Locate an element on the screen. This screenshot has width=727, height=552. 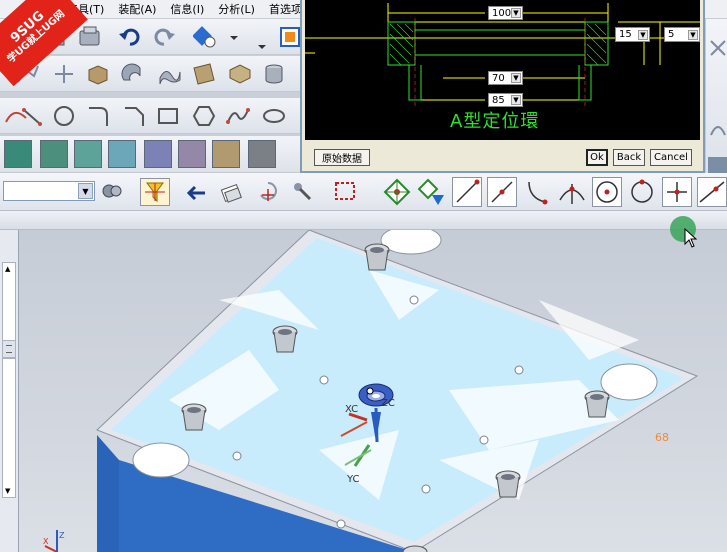
assembly-filter-icon is located at coordinates (112, 191).